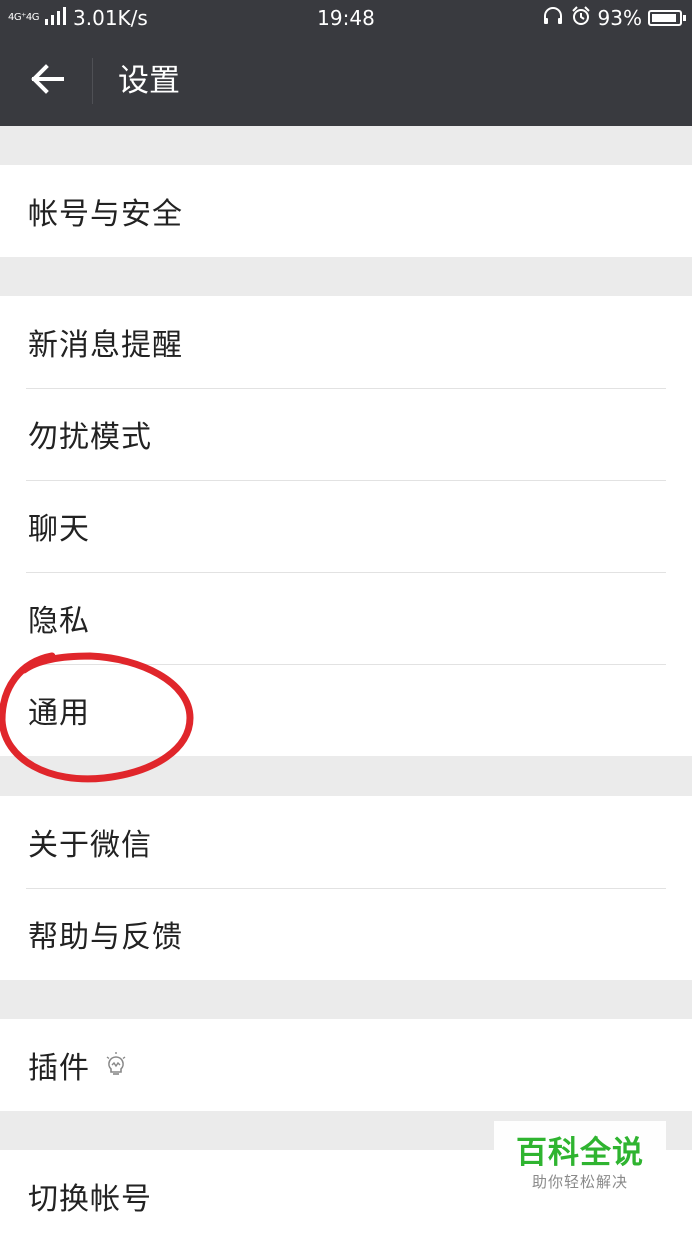  Describe the element at coordinates (59, 713) in the screenshot. I see `item-label: 通用` at that location.